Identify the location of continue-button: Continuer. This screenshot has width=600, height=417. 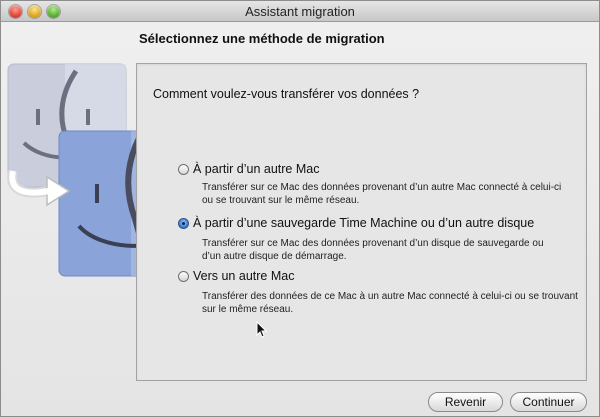
(548, 402).